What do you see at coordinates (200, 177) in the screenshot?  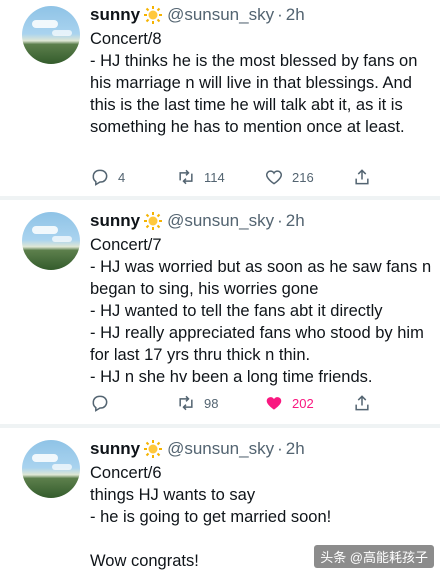 I see `retweet-button: 114` at bounding box center [200, 177].